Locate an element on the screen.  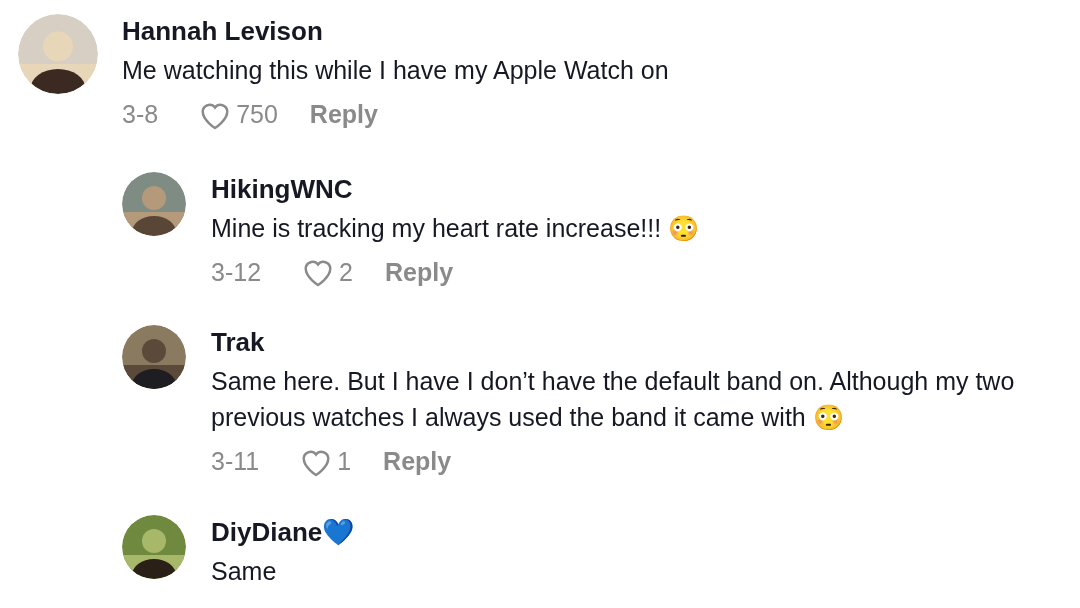
username: Trak is located at coordinates (639, 342).